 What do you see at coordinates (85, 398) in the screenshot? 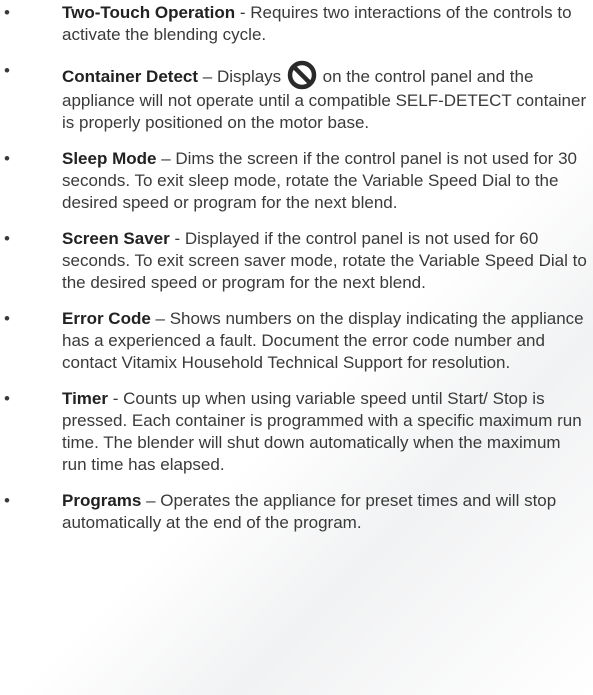
I see `feature-term: Timer` at bounding box center [85, 398].